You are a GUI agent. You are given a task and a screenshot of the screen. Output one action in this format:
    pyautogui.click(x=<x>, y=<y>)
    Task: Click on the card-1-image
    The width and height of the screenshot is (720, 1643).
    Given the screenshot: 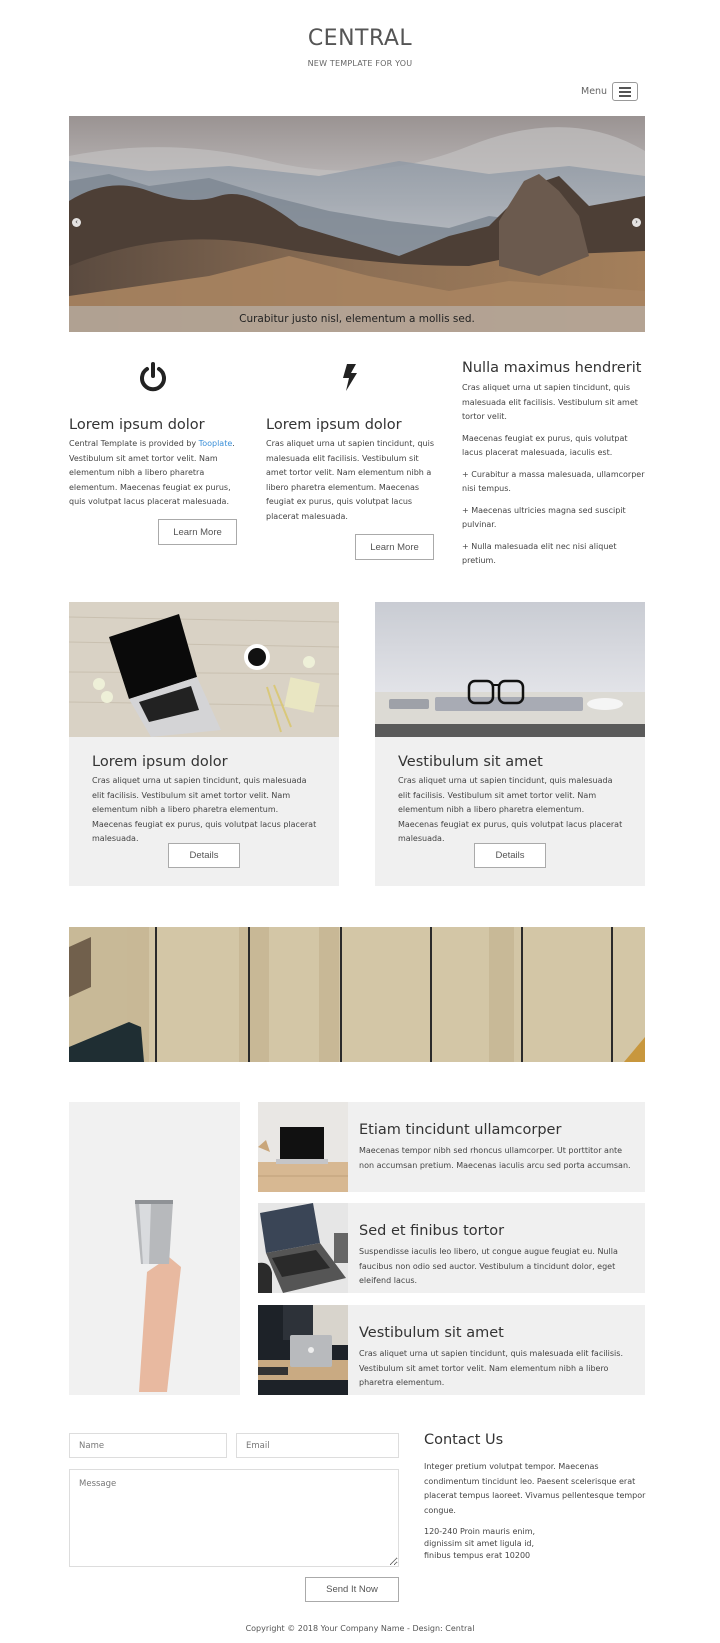 What is the action you would take?
    pyautogui.click(x=204, y=669)
    